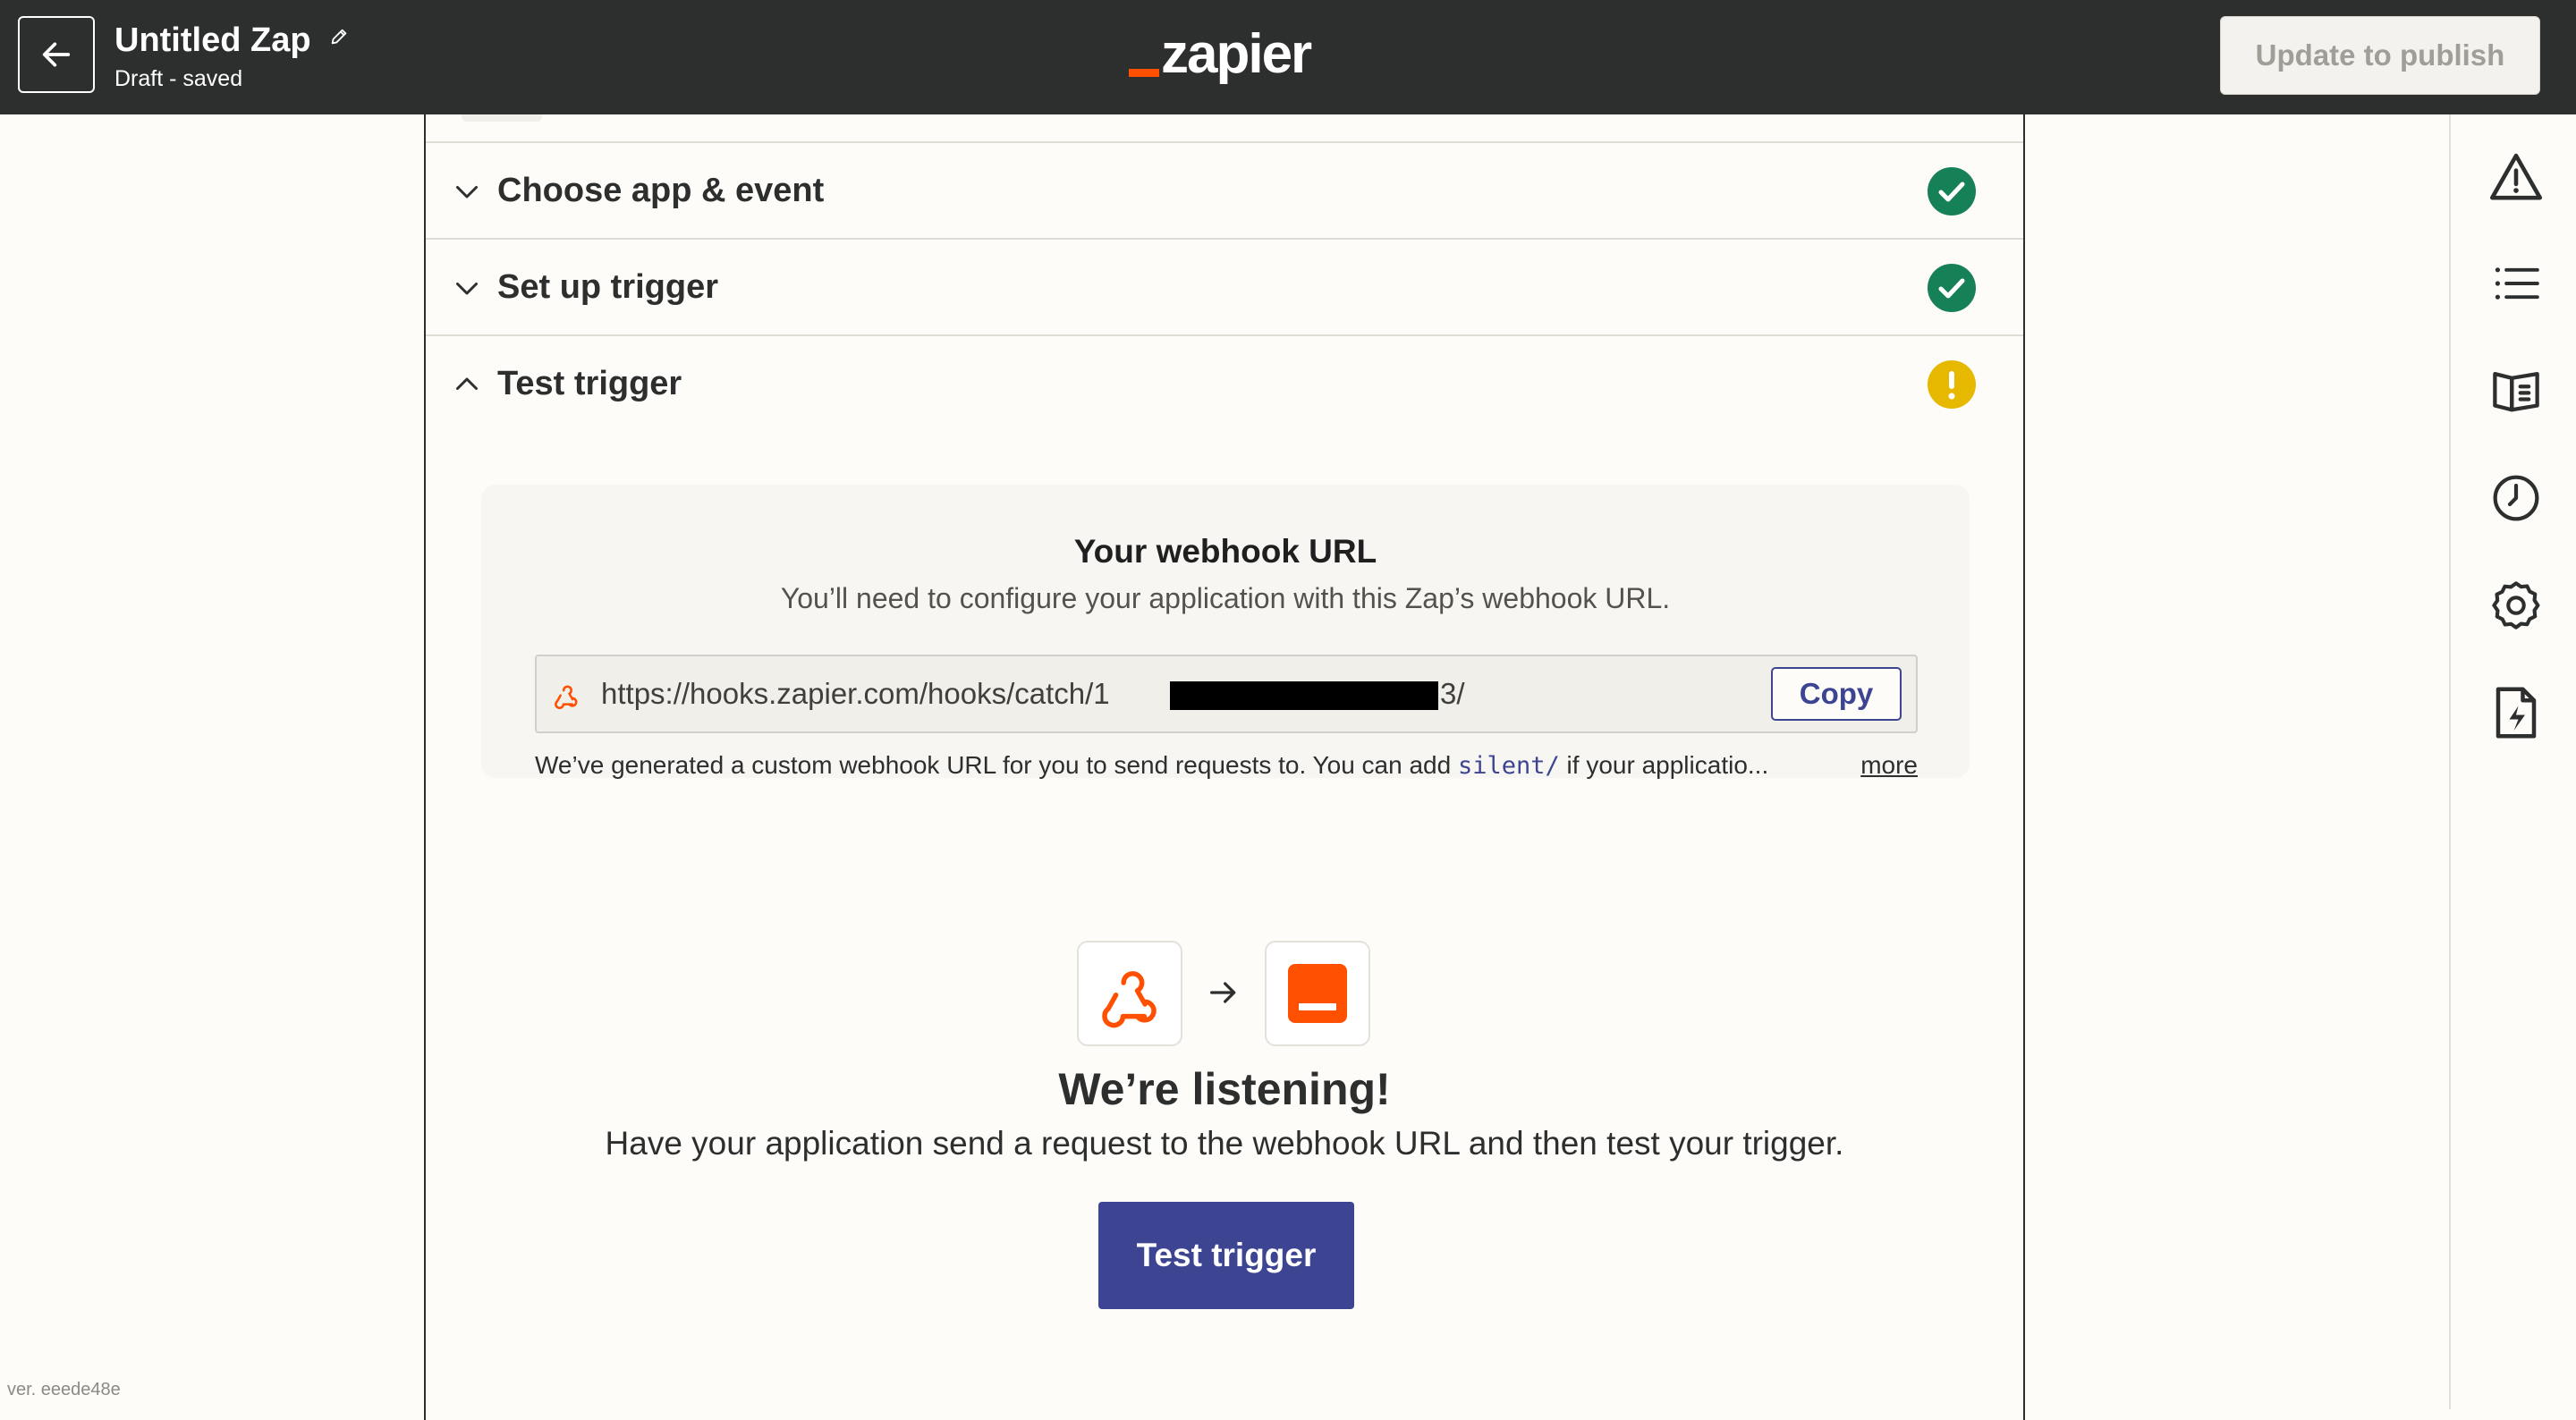 This screenshot has width=2576, height=1420. I want to click on silent-code: silent/, so click(1508, 766).